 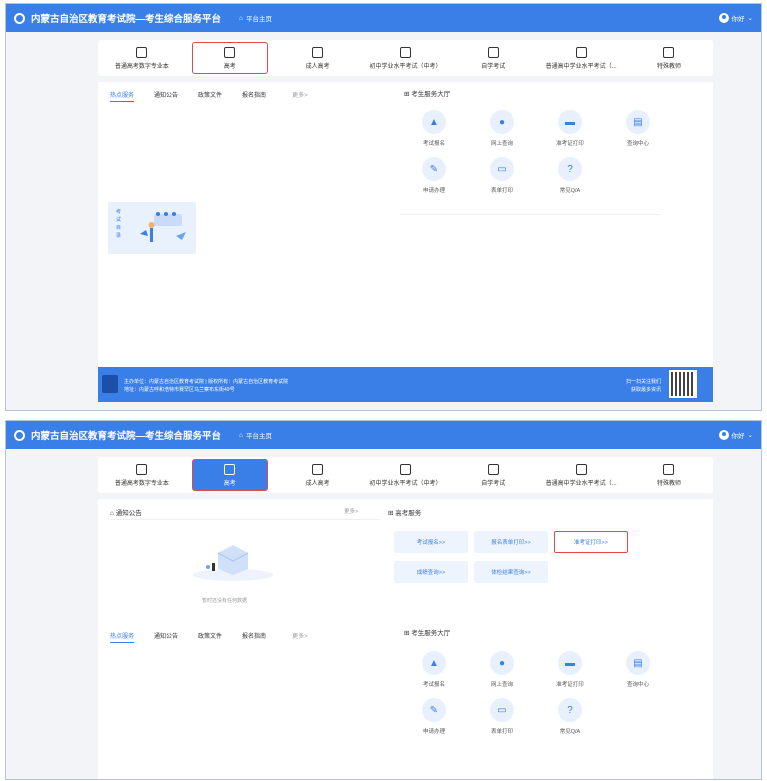 What do you see at coordinates (434, 122) in the screenshot?
I see `cap-icon: ▲` at bounding box center [434, 122].